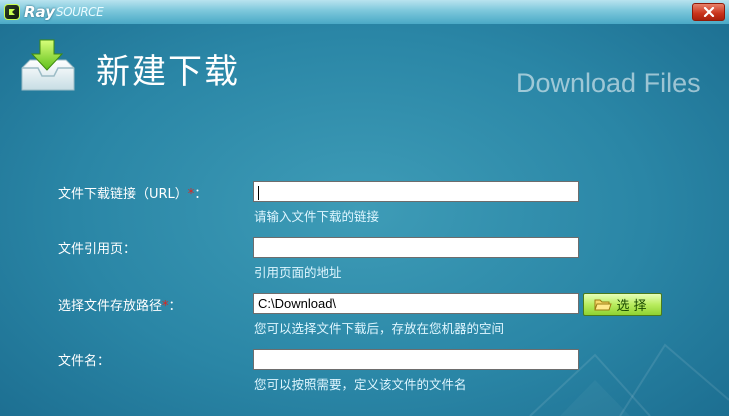 The image size is (729, 416). Describe the element at coordinates (360, 384) in the screenshot. I see `filename-hint: 您可以按照需要，定义该文件的文件名` at that location.